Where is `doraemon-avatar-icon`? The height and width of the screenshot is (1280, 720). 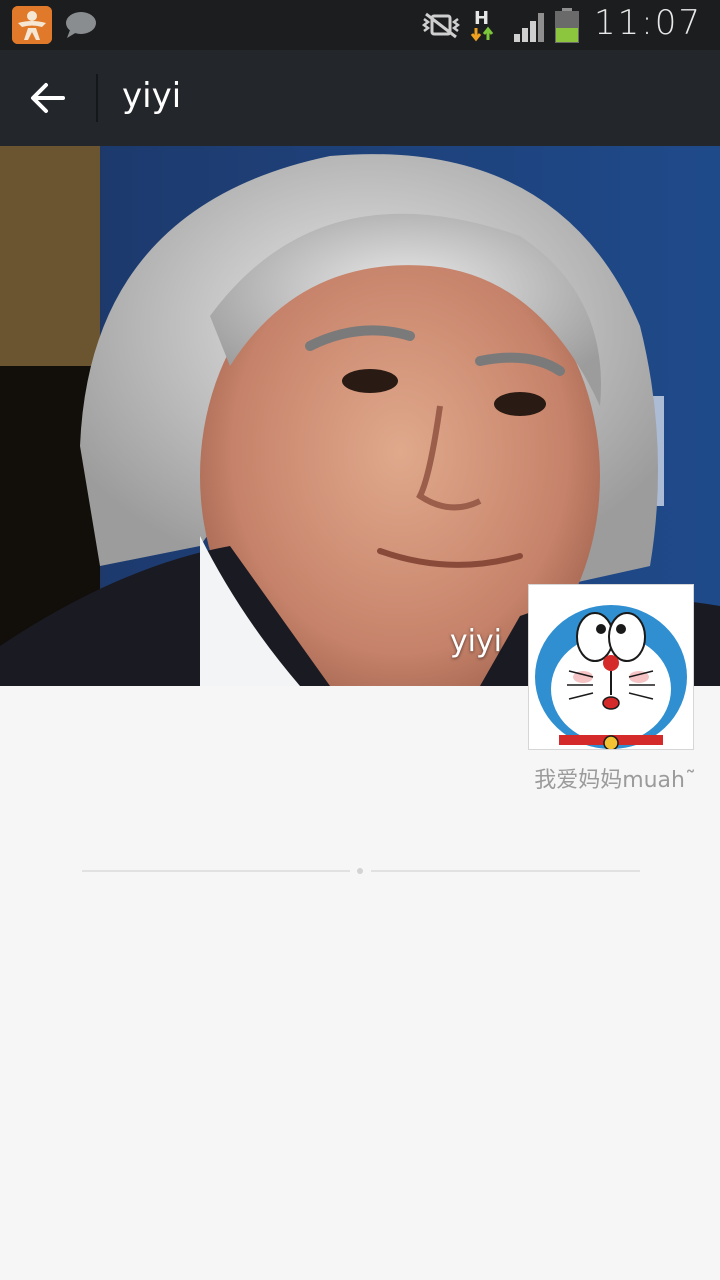
doraemon-avatar-icon is located at coordinates (611, 667).